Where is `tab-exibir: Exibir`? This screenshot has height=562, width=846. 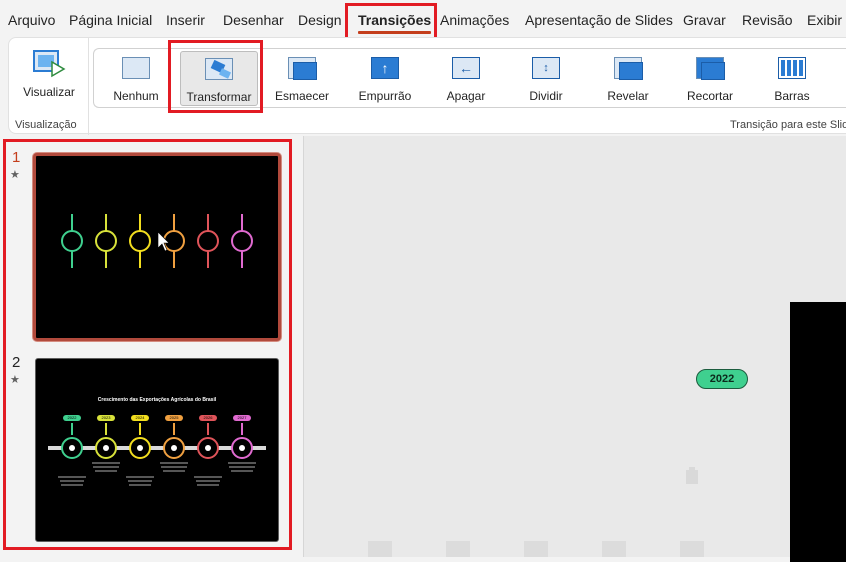 tab-exibir: Exibir is located at coordinates (824, 20).